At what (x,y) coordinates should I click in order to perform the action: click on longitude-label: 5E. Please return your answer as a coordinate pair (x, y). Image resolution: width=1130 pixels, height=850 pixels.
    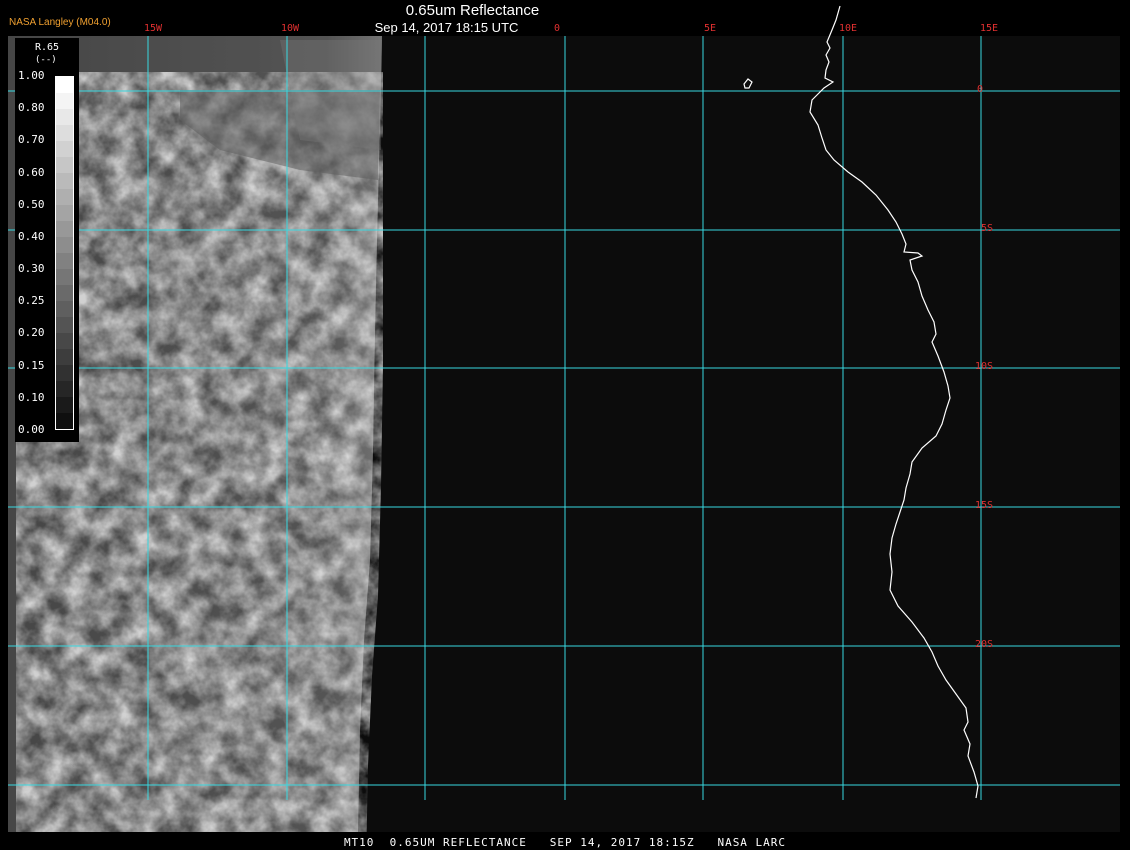
    Looking at the image, I should click on (710, 28).